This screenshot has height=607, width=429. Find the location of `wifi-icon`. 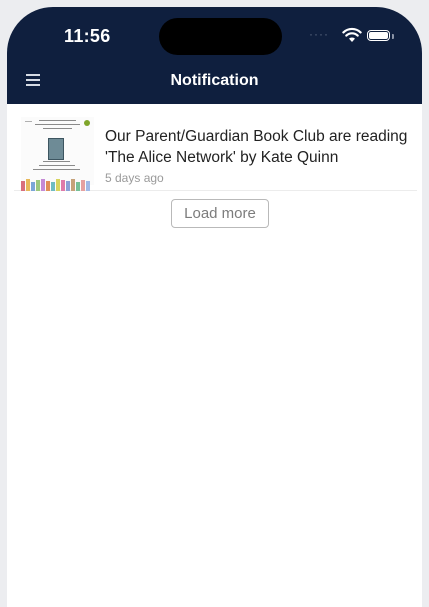

wifi-icon is located at coordinates (352, 34).